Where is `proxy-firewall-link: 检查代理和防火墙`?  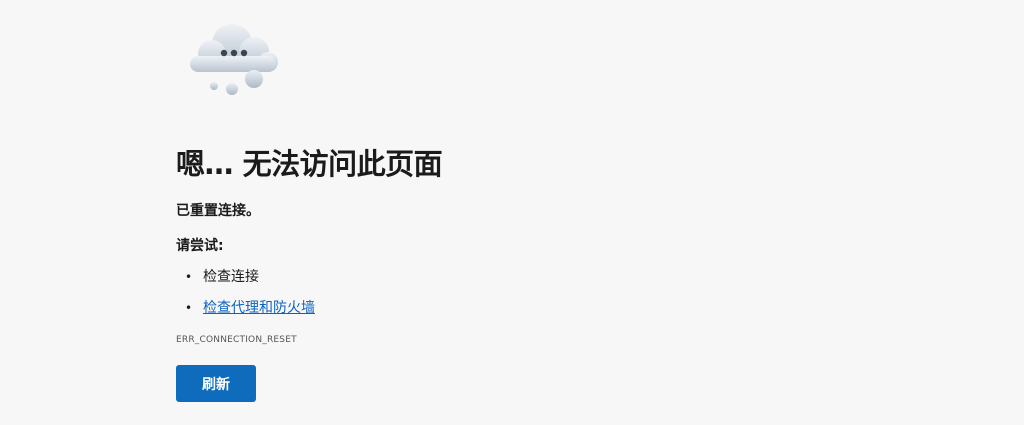
proxy-firewall-link: 检查代理和防火墙 is located at coordinates (259, 308).